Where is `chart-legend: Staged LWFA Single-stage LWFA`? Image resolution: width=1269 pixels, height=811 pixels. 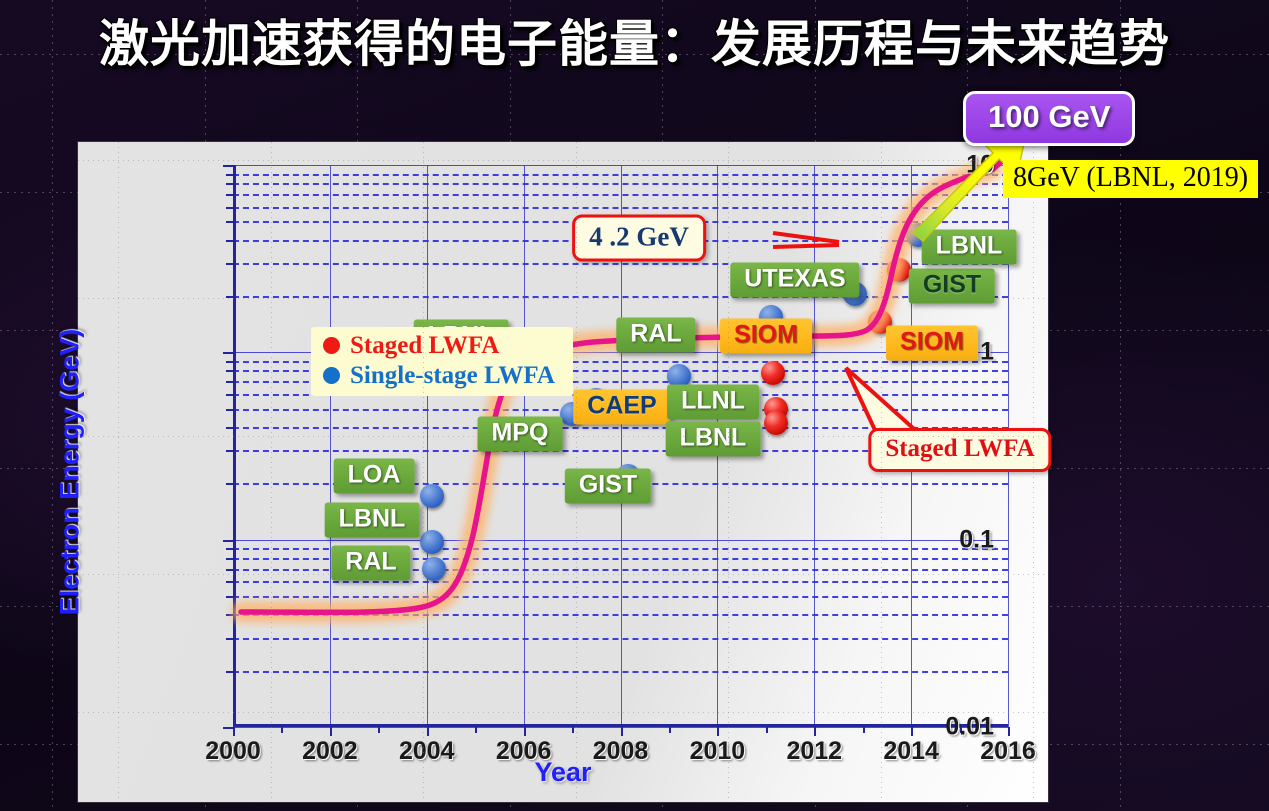 chart-legend: Staged LWFA Single-stage LWFA is located at coordinates (442, 361).